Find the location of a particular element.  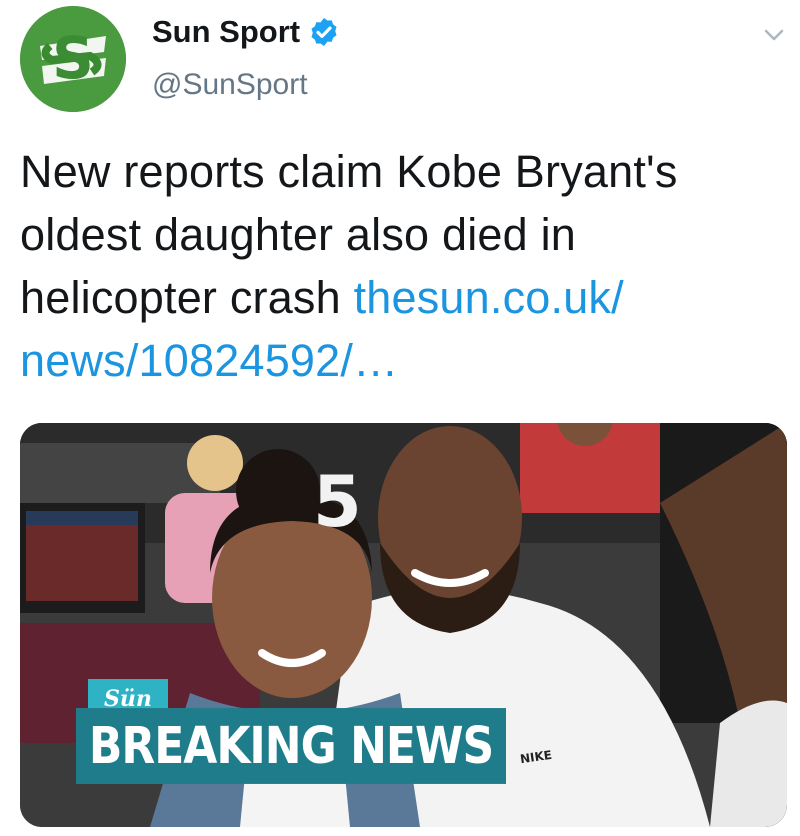

display-name: Sun Sport is located at coordinates (246, 32).